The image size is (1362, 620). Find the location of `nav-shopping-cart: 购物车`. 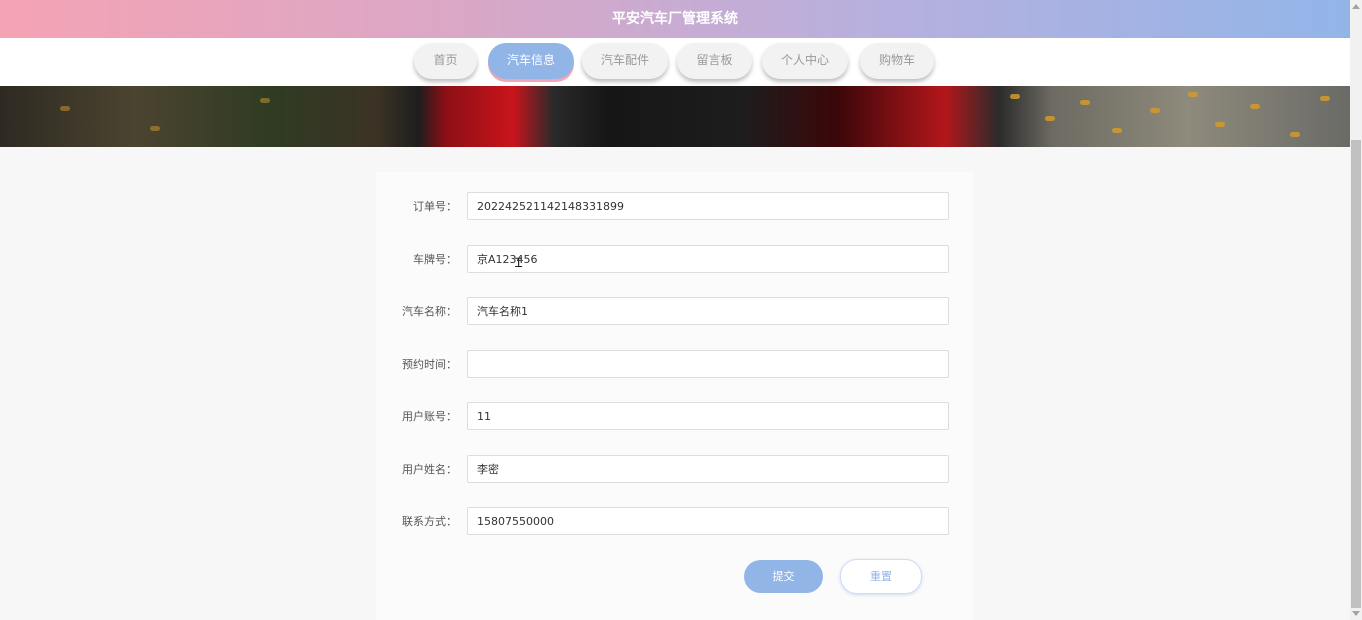

nav-shopping-cart: 购物车 is located at coordinates (897, 61).